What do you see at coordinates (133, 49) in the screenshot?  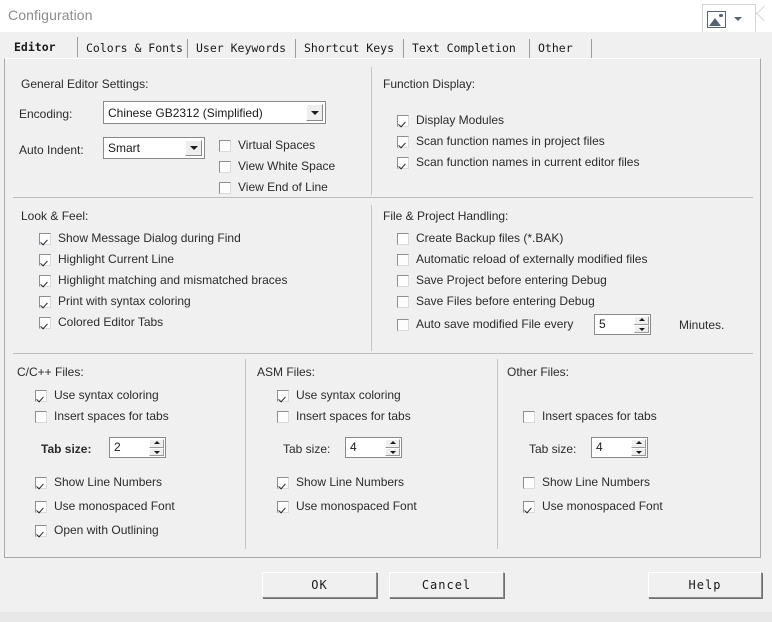 I see `tab-colors-fonts: Colors & Fonts` at bounding box center [133, 49].